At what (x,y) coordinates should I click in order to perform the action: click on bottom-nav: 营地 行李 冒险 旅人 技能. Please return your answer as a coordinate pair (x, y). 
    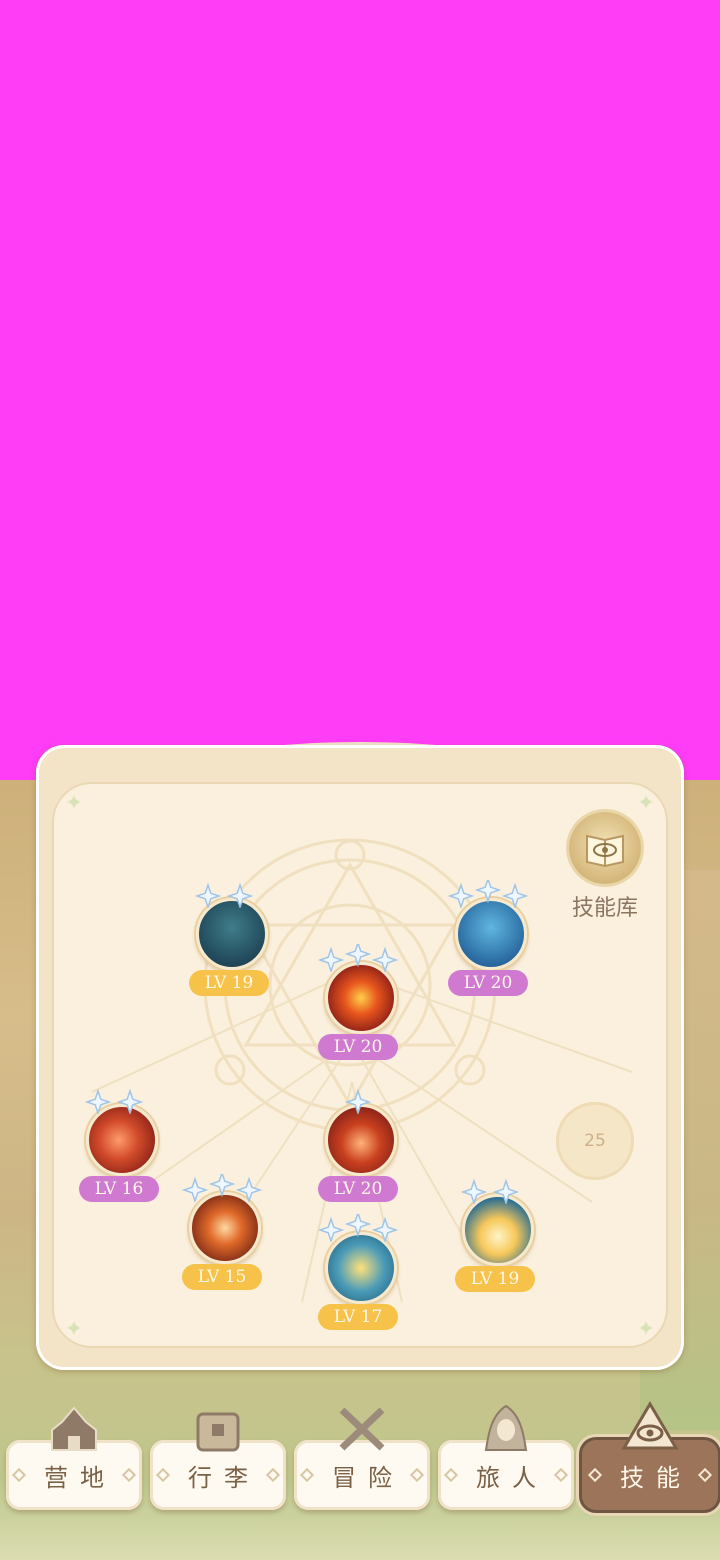
    Looking at the image, I should click on (360, 1480).